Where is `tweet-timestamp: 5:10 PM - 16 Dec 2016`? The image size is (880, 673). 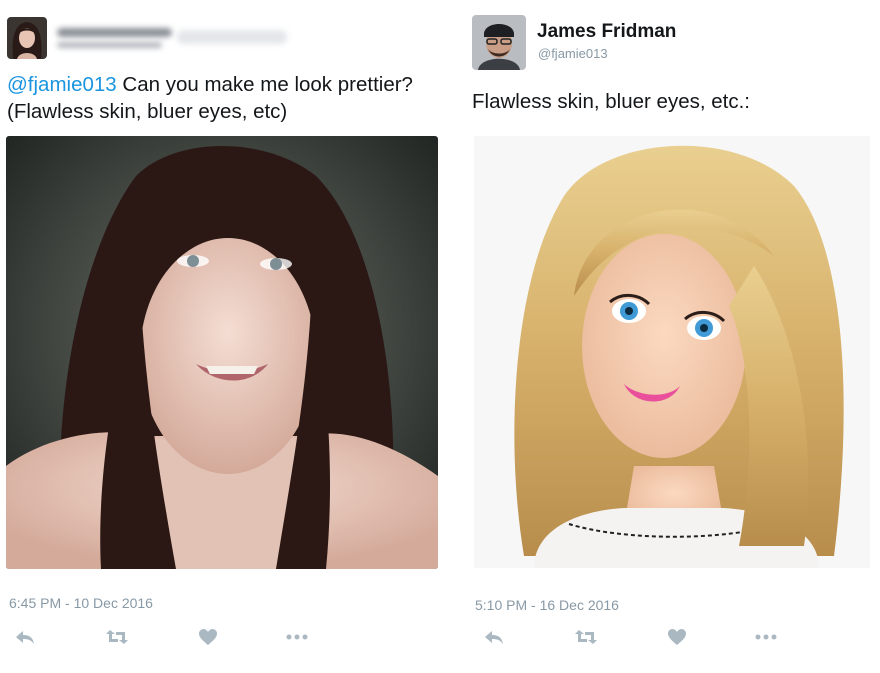 tweet-timestamp: 5:10 PM - 16 Dec 2016 is located at coordinates (547, 605).